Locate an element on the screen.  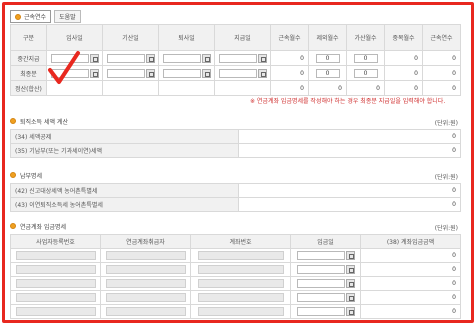
header-tenure-years: 근속연수 is located at coordinates (441, 37).